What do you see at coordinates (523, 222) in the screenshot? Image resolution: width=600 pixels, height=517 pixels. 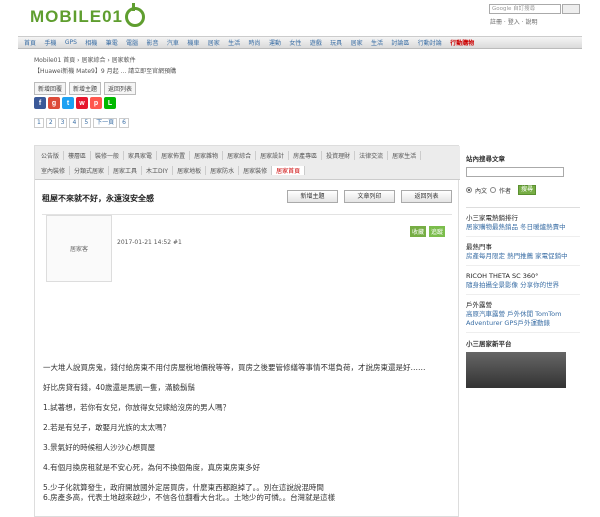 I see `news-item: 小三家電熱銷排行 居家購物最熱銷品 冬日暖爐熱賣中` at bounding box center [523, 222].